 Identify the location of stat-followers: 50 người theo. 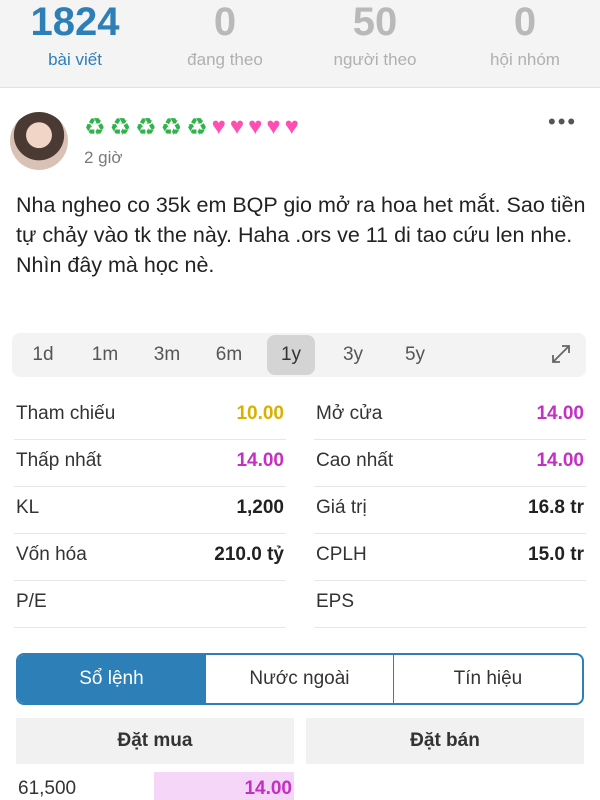
(375, 43).